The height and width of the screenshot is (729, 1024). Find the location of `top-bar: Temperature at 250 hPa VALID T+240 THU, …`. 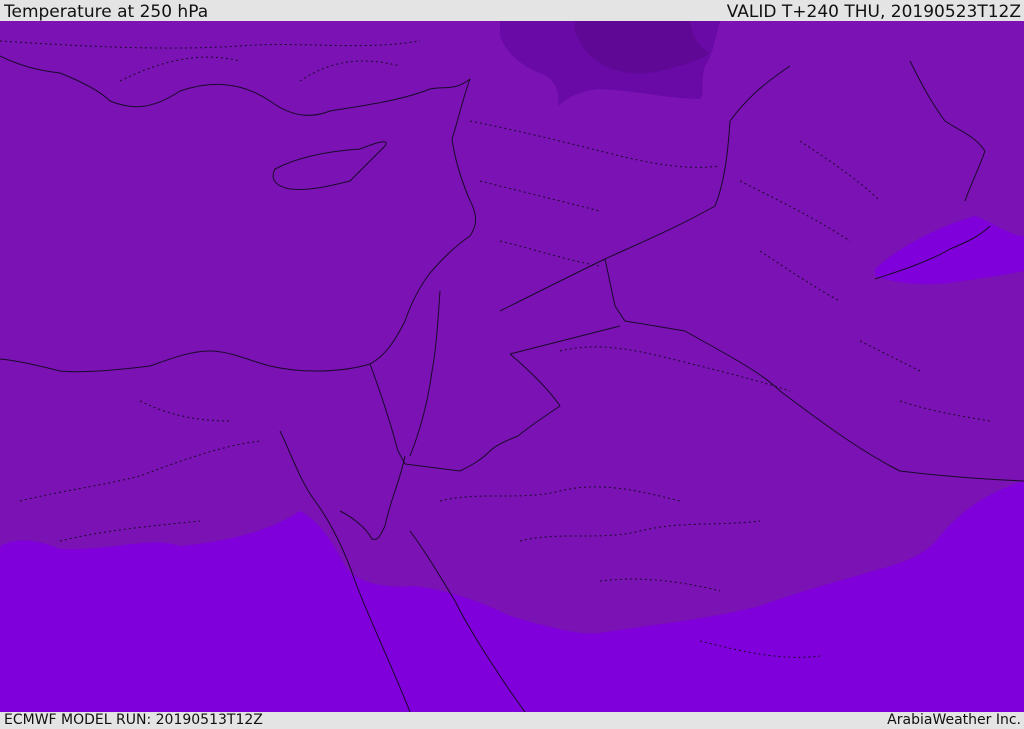

top-bar: Temperature at 250 hPa VALID T+240 THU, … is located at coordinates (512, 10).